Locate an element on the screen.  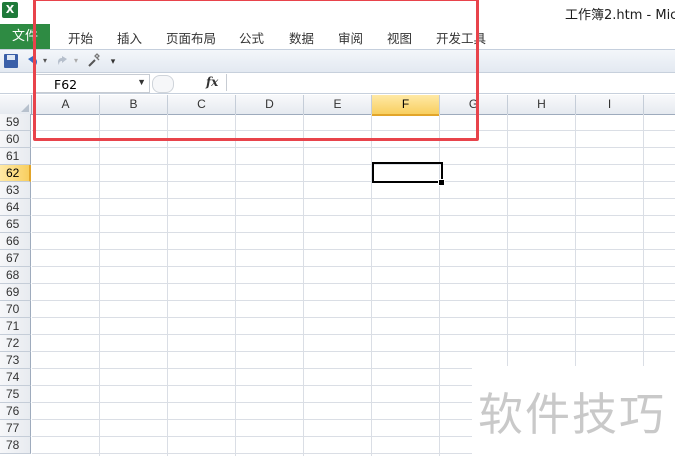
row-header: 71 is located at coordinates (15, 326).